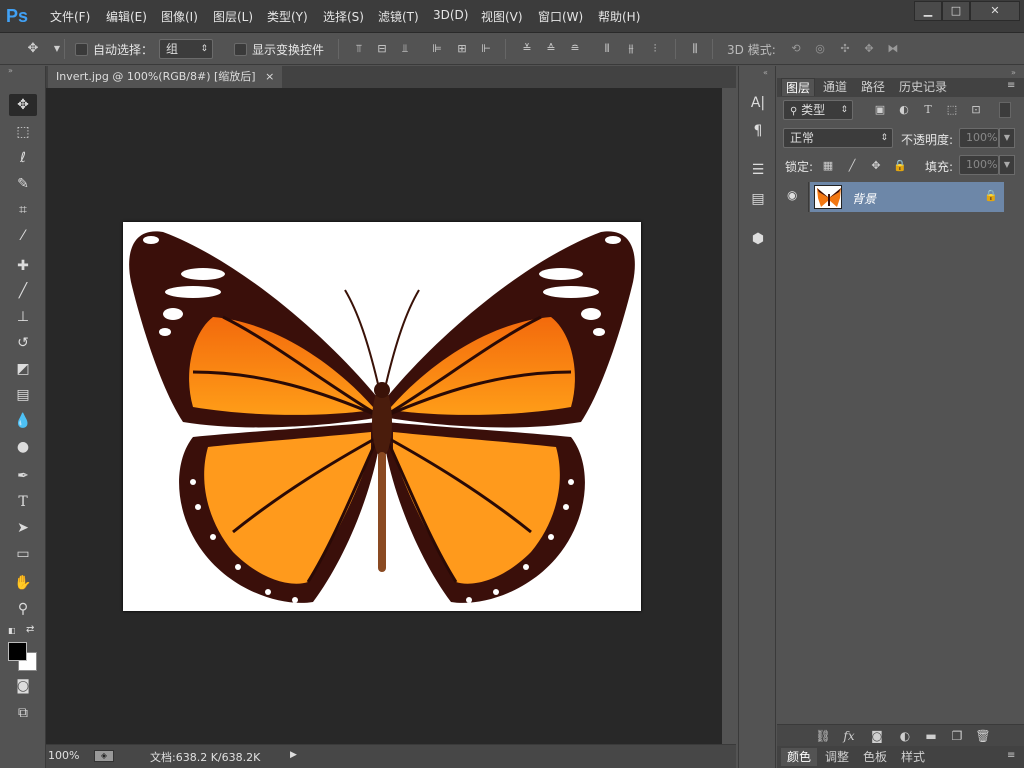 The height and width of the screenshot is (768, 1024). What do you see at coordinates (405, 49) in the screenshot?
I see `align-bottom-icon: ⫫` at bounding box center [405, 49].